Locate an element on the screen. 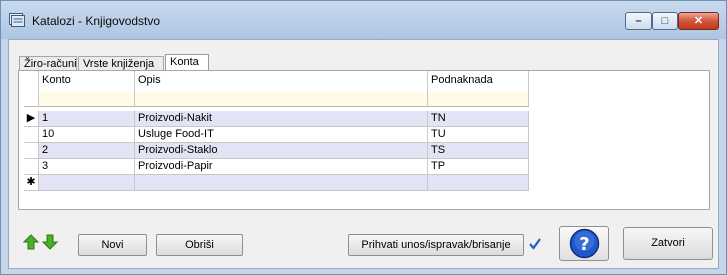  catalog-app-icon is located at coordinates (17, 20).